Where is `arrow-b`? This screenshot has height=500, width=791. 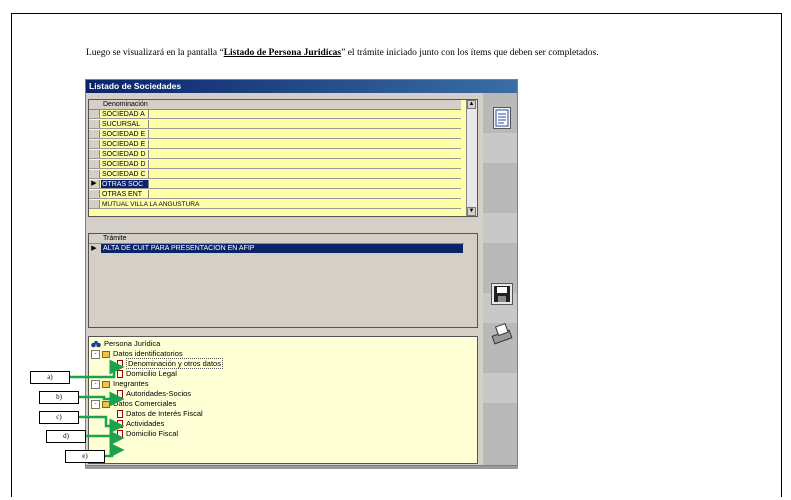 arrow-b is located at coordinates (102, 399).